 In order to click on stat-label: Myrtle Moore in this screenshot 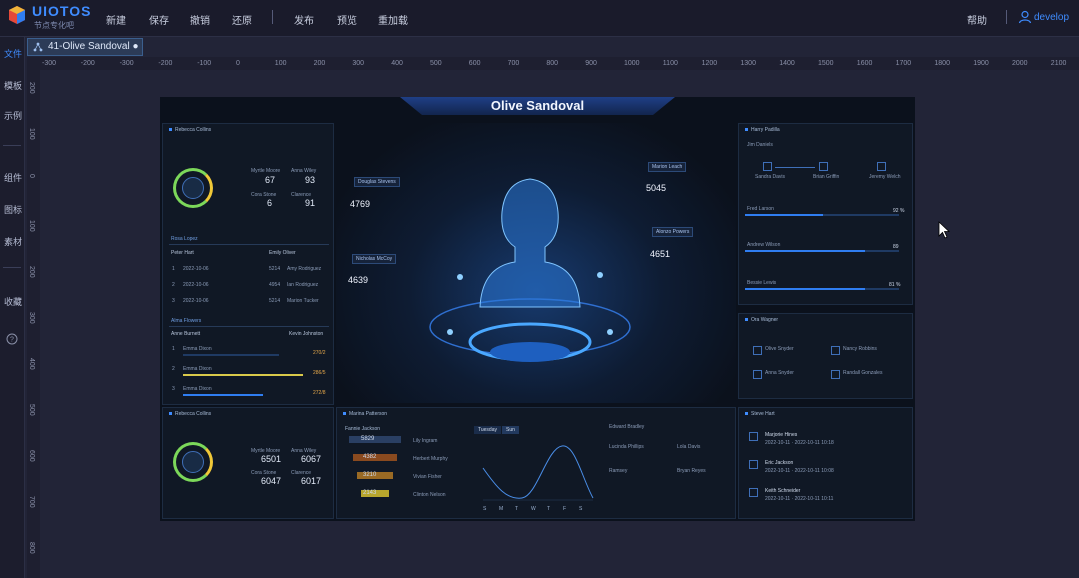, I will do `click(266, 171)`.